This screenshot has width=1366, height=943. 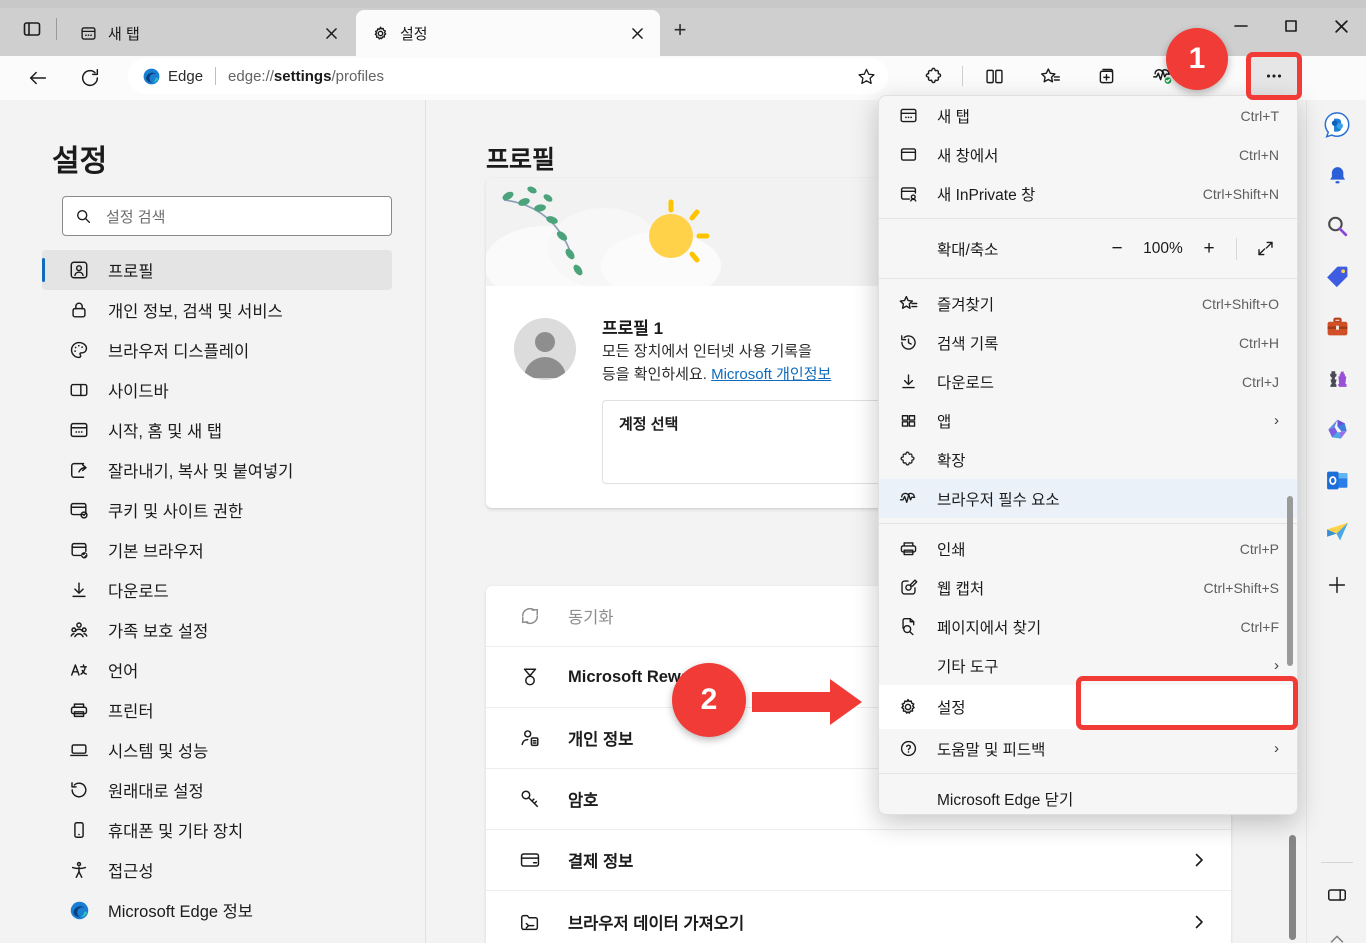 I want to click on sidebar-item-start-home-newtab: 시작, 홈 및 새 탭, so click(x=217, y=430).